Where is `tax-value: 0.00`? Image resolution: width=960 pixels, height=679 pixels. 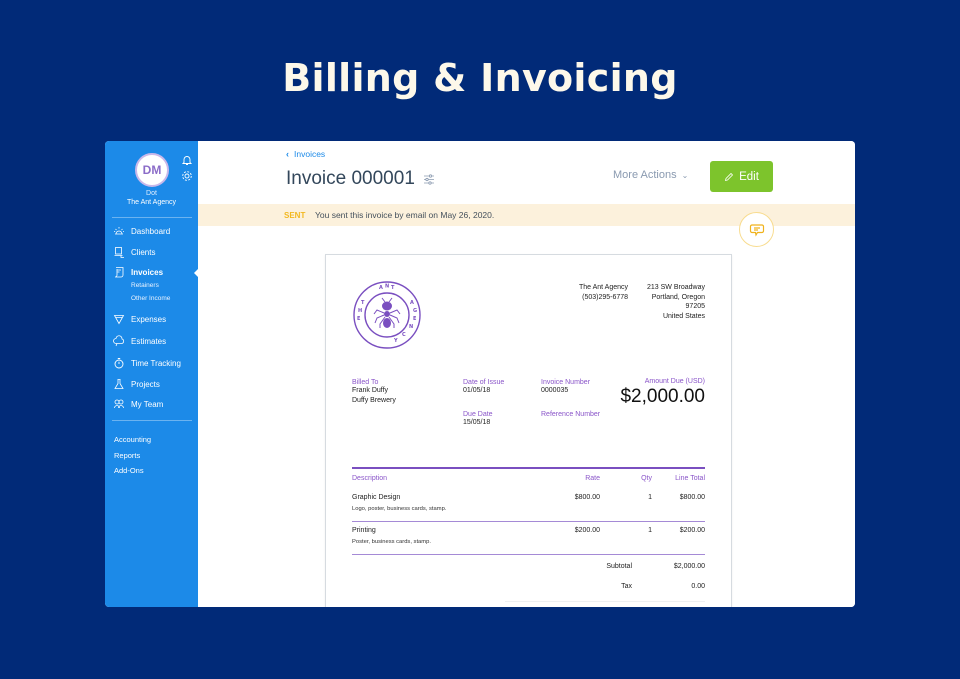 tax-value: 0.00 is located at coordinates (698, 586).